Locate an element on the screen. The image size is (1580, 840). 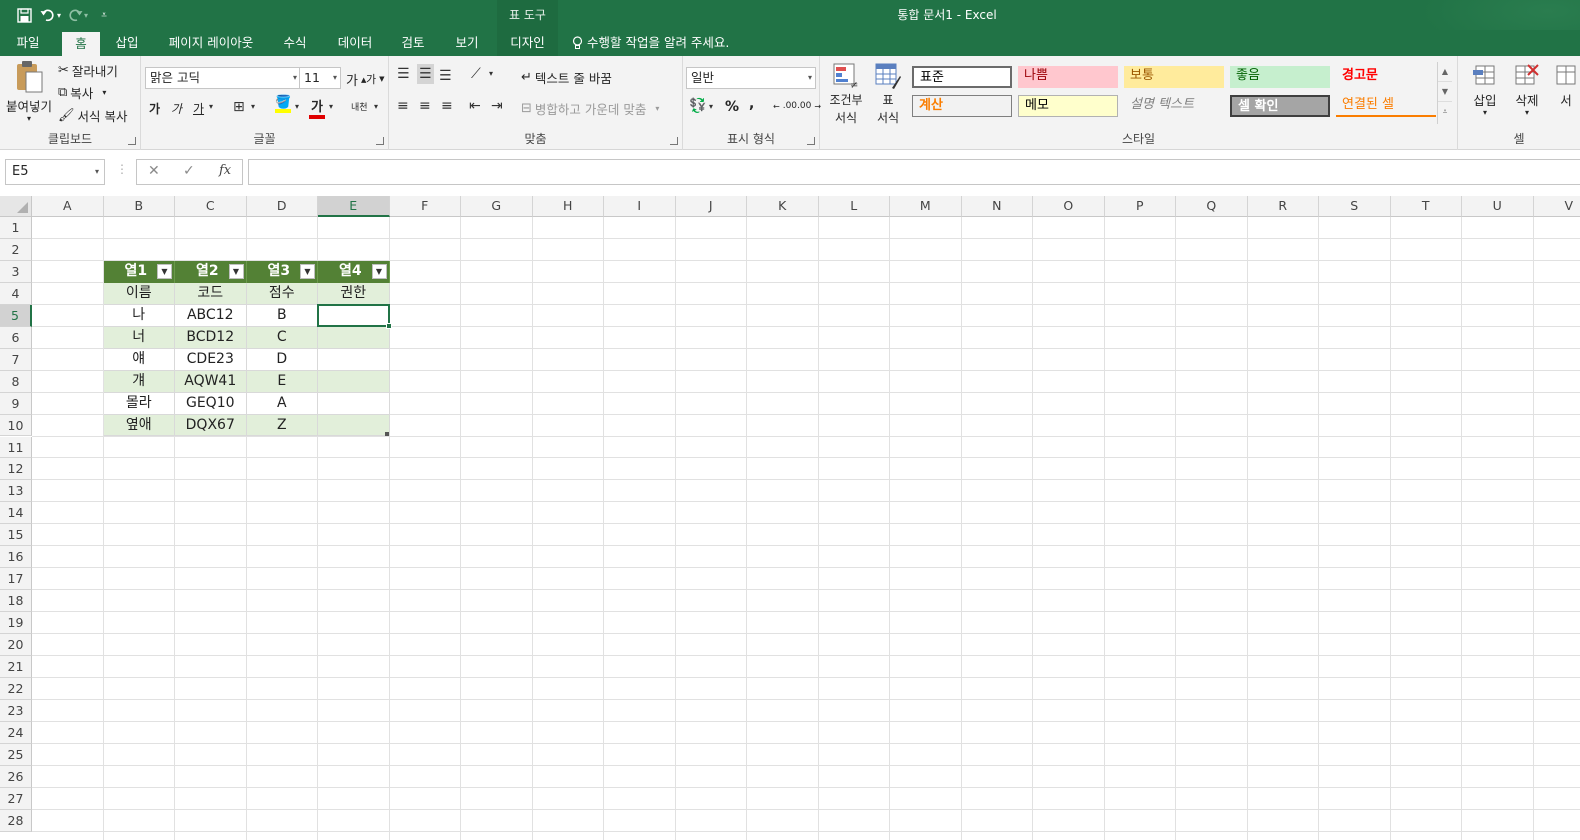
row-header-6: 6 is located at coordinates (16, 337).